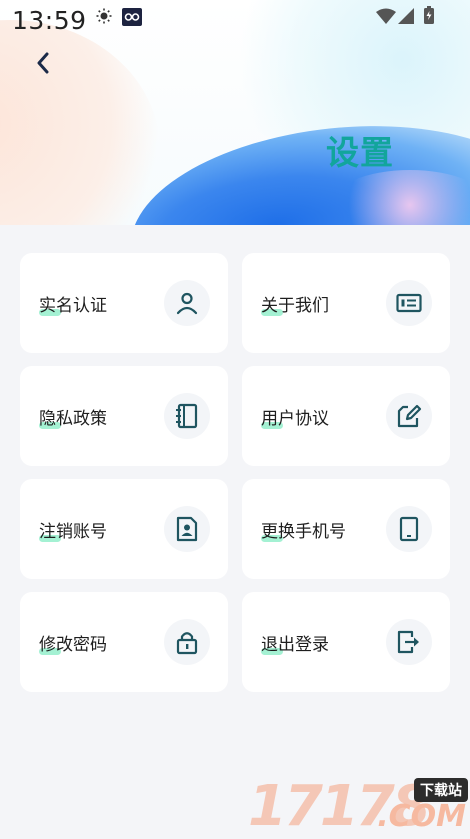 The image size is (470, 839). Describe the element at coordinates (124, 303) in the screenshot. I see `menu-item-real-name-auth: 实名认证` at that location.